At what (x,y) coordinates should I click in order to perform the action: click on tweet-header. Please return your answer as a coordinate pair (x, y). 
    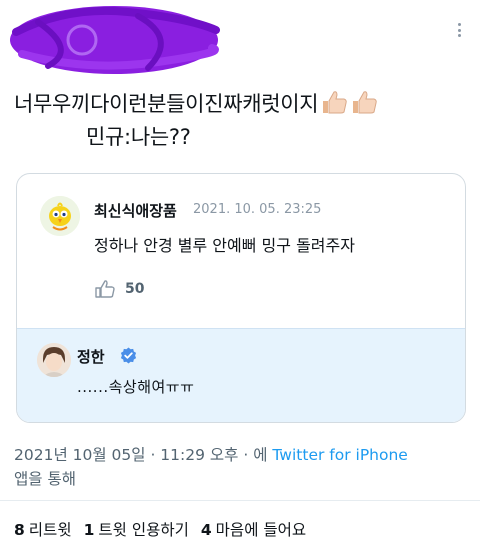
    Looking at the image, I should click on (240, 40).